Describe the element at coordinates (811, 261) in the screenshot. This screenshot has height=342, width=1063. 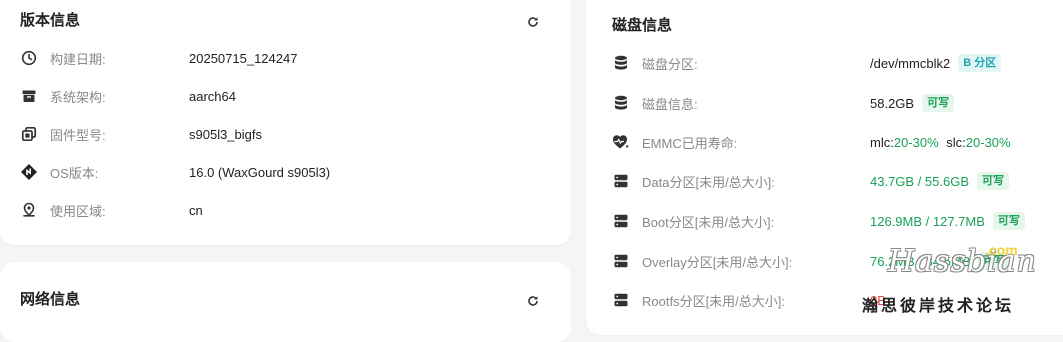
I see `disk-row-overlay: Overlay分区[未用/总大小]: 76.2MB / 84.5MB 可写` at that location.